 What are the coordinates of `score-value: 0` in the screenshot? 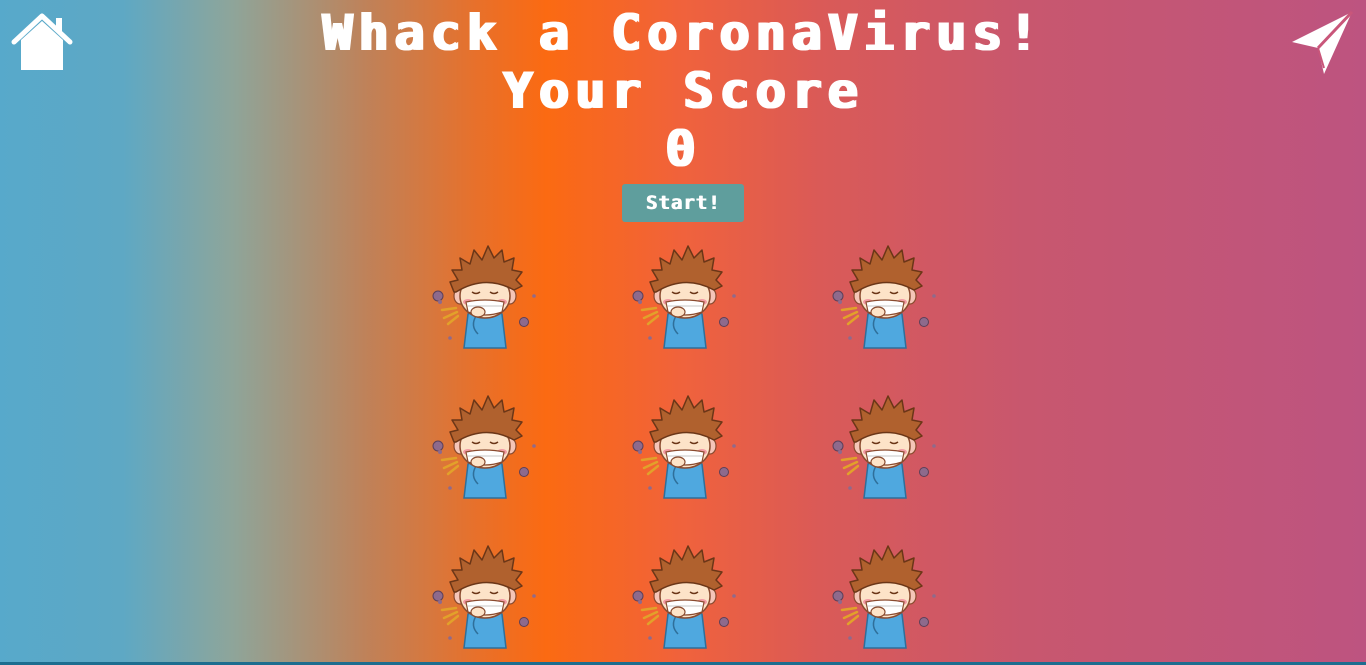 It's located at (683, 149).